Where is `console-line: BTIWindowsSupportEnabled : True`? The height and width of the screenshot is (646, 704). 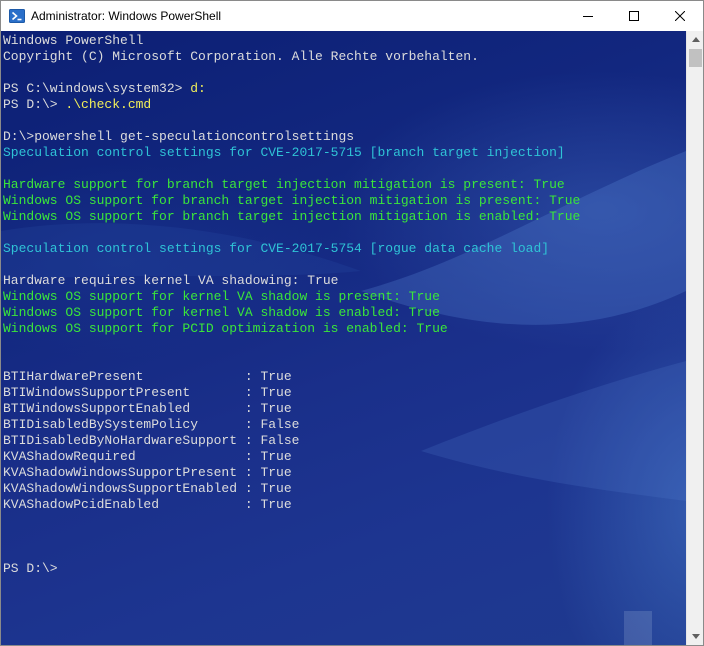
console-line: BTIWindowsSupportEnabled : True is located at coordinates (147, 408).